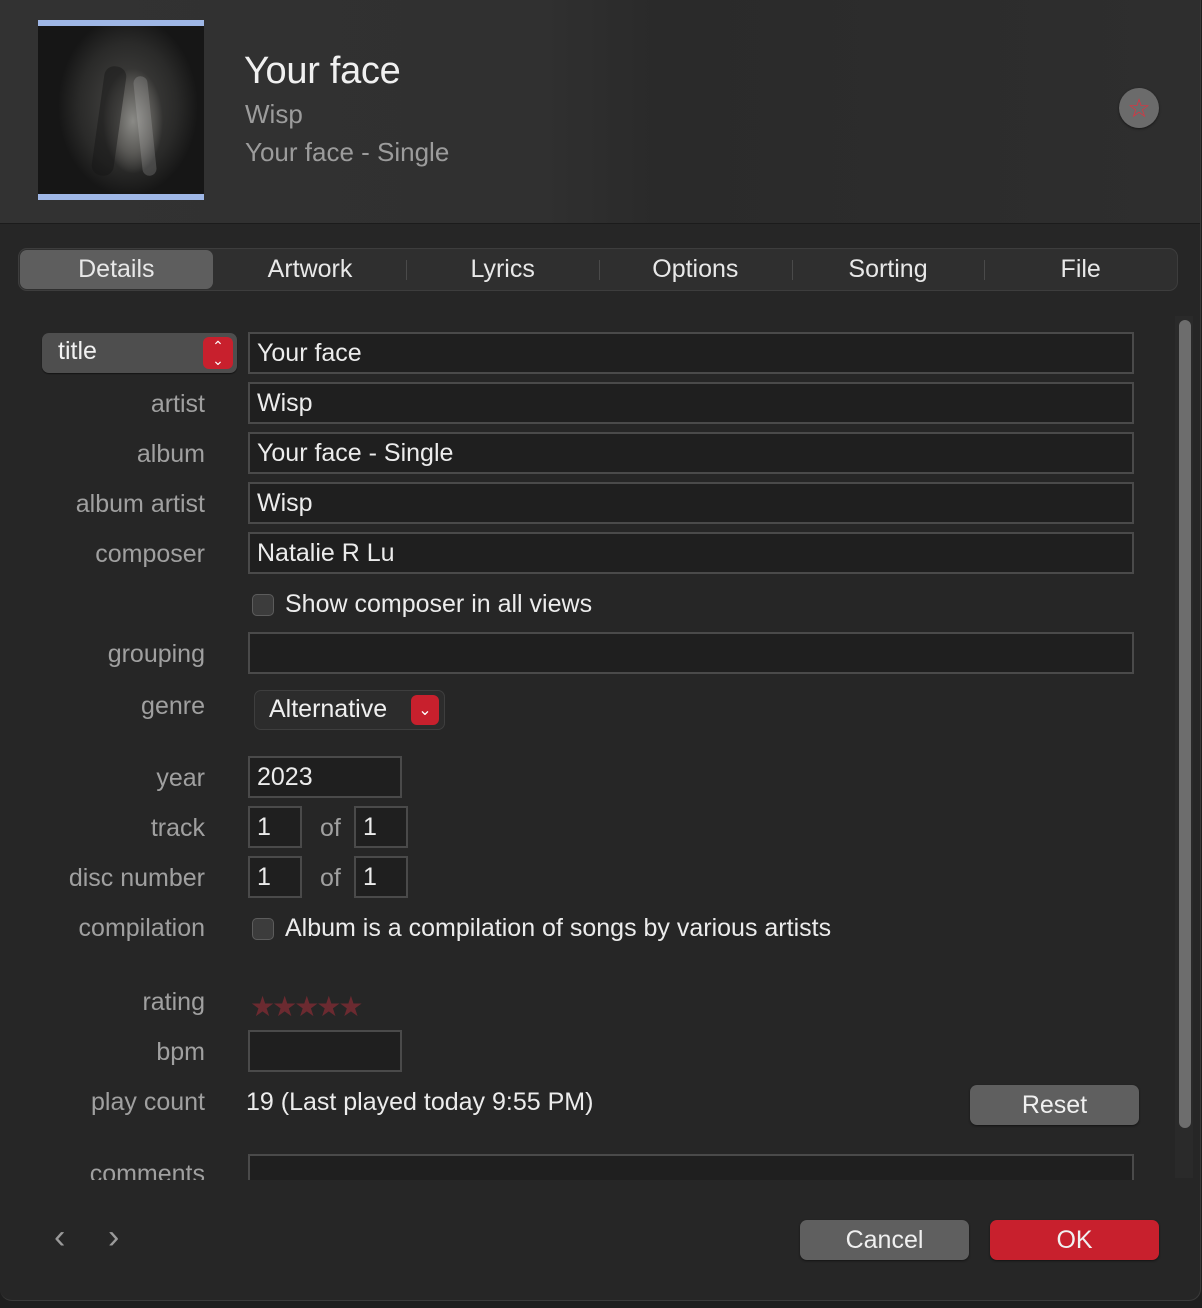 Image resolution: width=1202 pixels, height=1308 pixels. What do you see at coordinates (274, 114) in the screenshot?
I see `song-artist: Wisp` at bounding box center [274, 114].